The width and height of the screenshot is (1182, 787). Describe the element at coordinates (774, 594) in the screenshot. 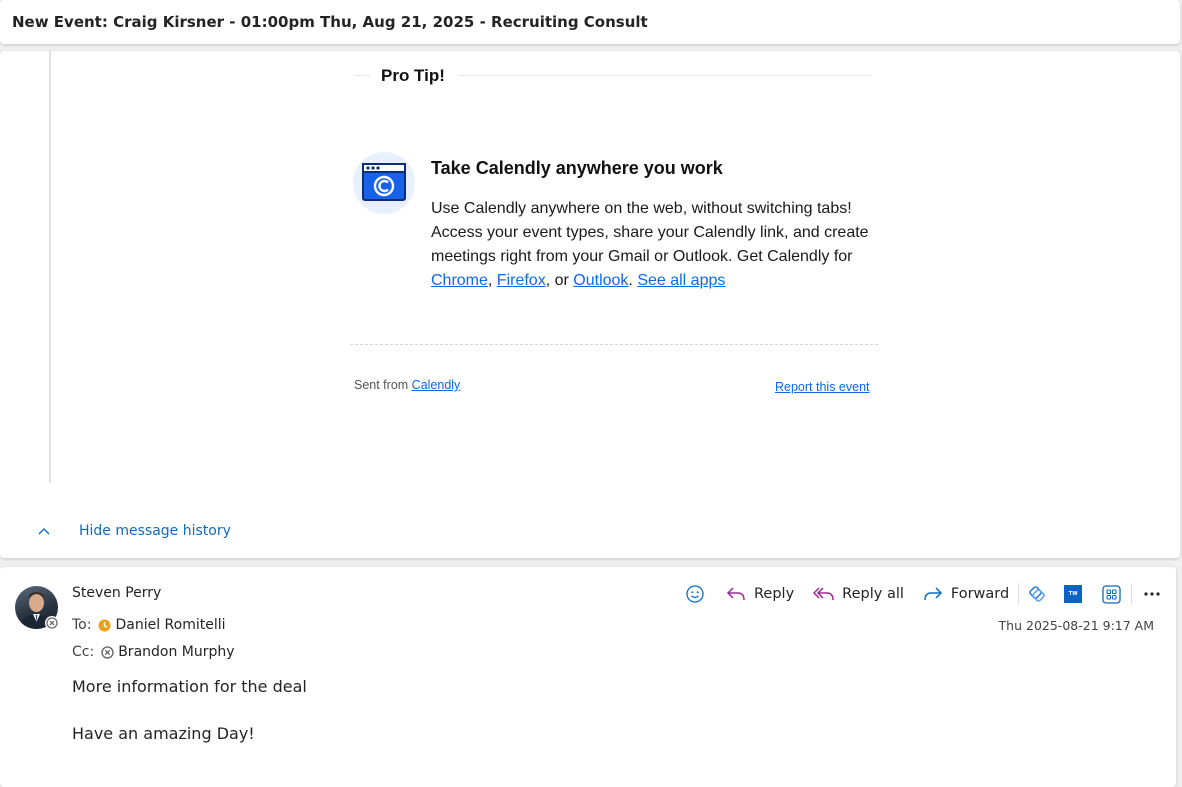

I see `reply-label: Reply` at that location.